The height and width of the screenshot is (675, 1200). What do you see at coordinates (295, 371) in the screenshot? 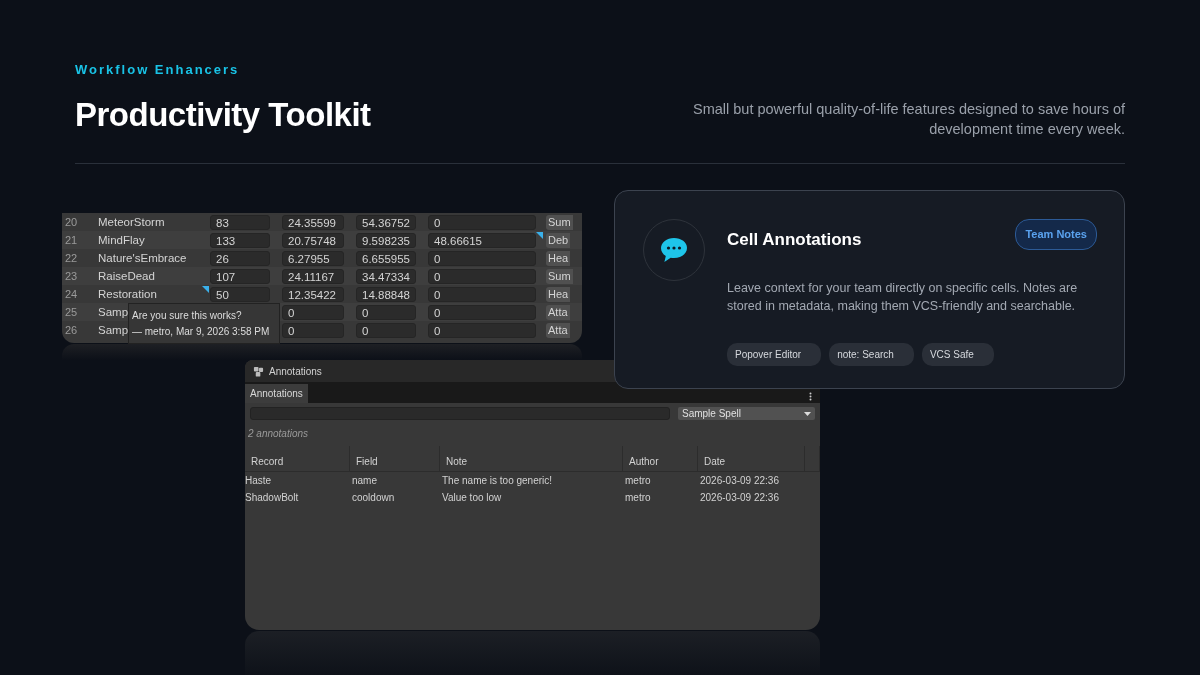
I see `window-title: Annotations` at bounding box center [295, 371].